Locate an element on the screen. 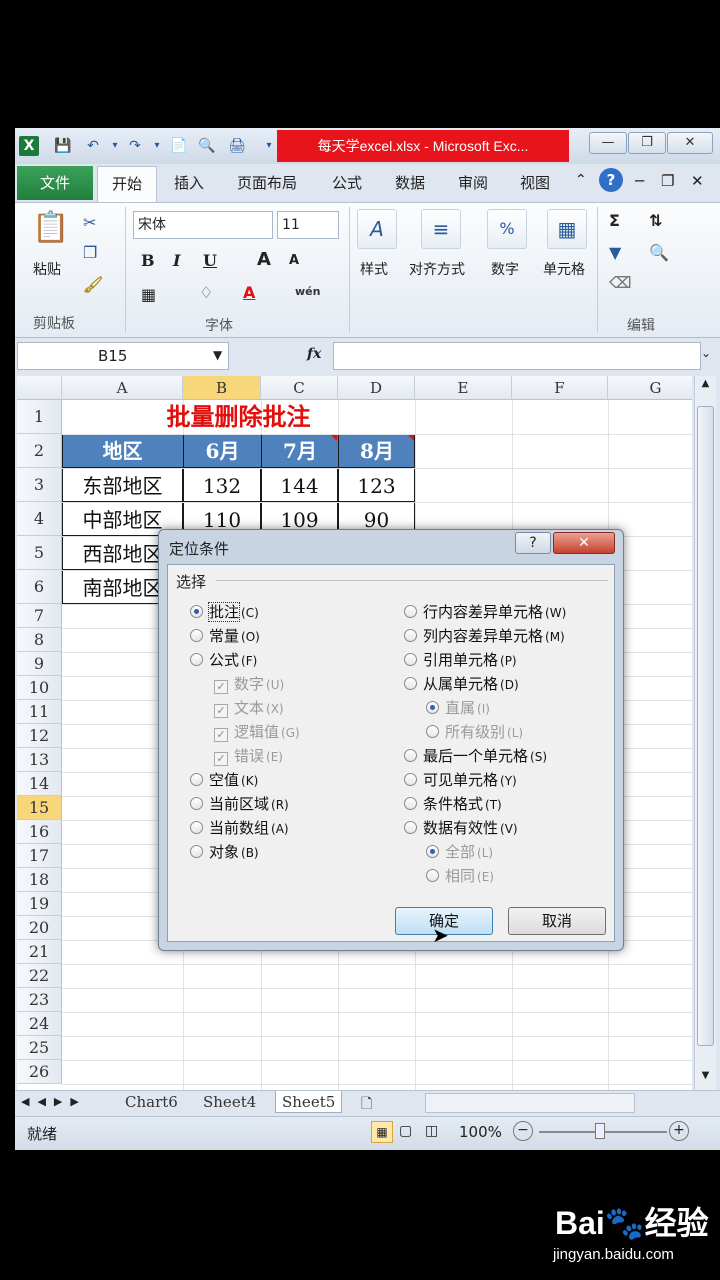 The width and height of the screenshot is (720, 1280). minimize-button: — is located at coordinates (608, 143).